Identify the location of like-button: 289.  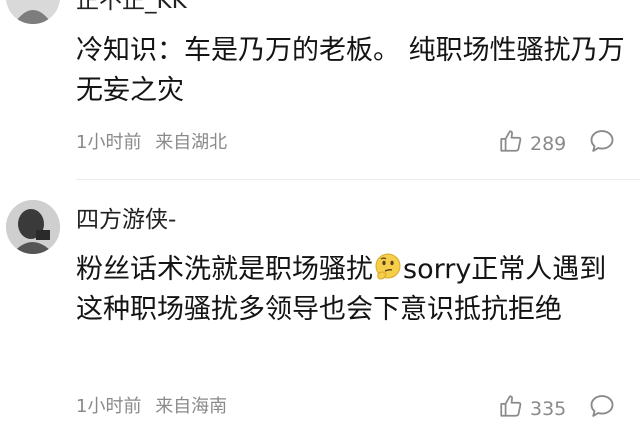
(532, 143).